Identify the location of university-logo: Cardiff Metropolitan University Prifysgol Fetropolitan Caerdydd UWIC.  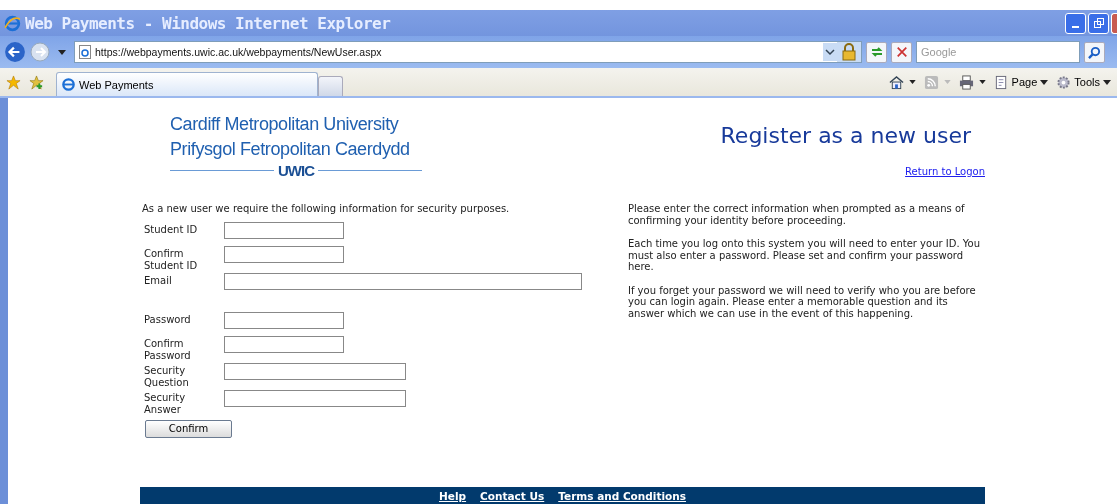
(296, 145).